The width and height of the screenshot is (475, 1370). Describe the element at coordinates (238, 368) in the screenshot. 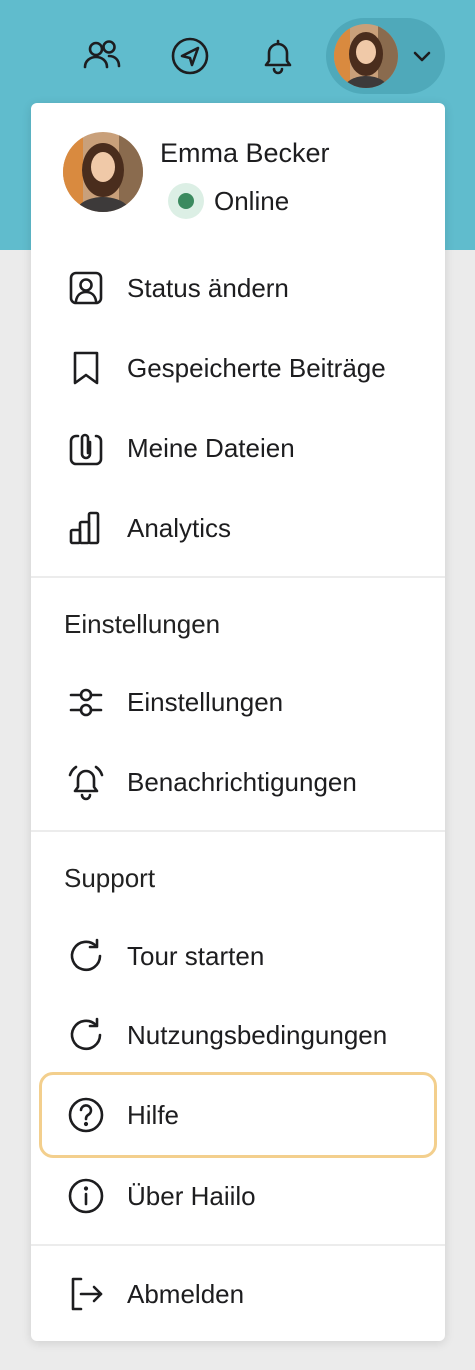

I see `menu-item-gespeicherte-beitraege: Gespeicherte Beiträge` at that location.